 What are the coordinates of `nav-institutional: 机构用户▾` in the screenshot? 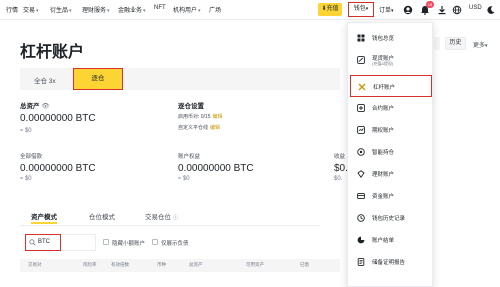 It's located at (187, 9).